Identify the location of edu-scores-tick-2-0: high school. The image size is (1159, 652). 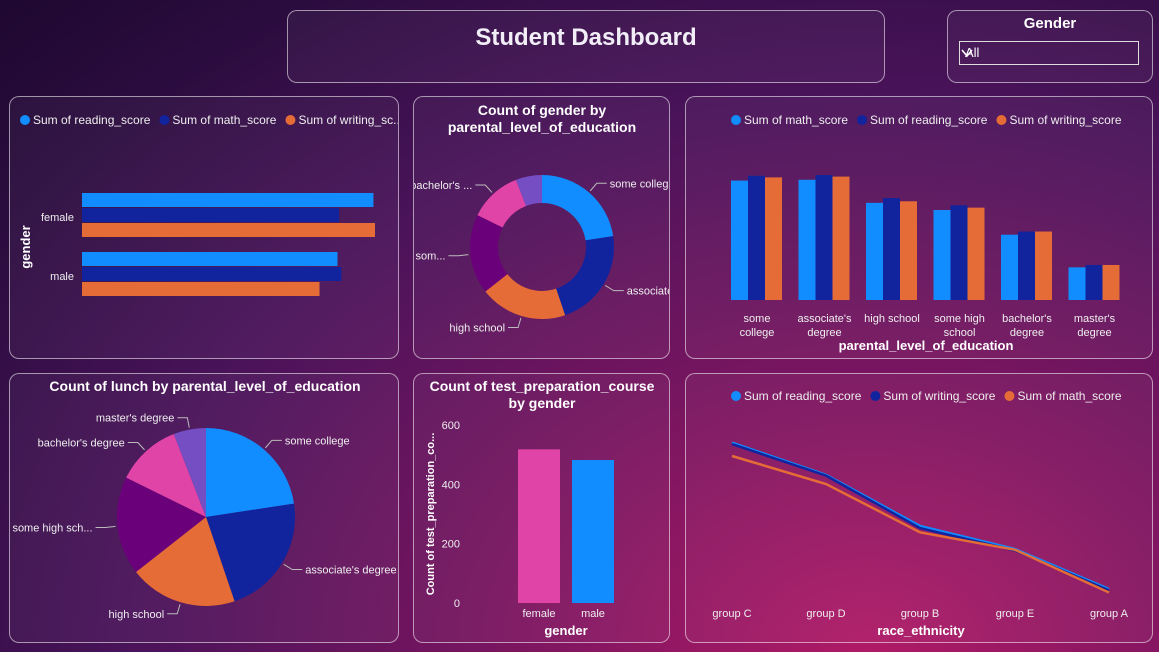
(892, 319).